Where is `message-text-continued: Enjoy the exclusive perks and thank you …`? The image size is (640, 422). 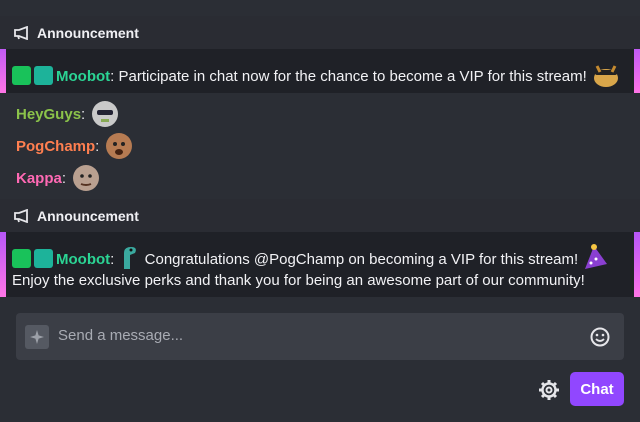 message-text-continued: Enjoy the exclusive perks and thank you … is located at coordinates (298, 280).